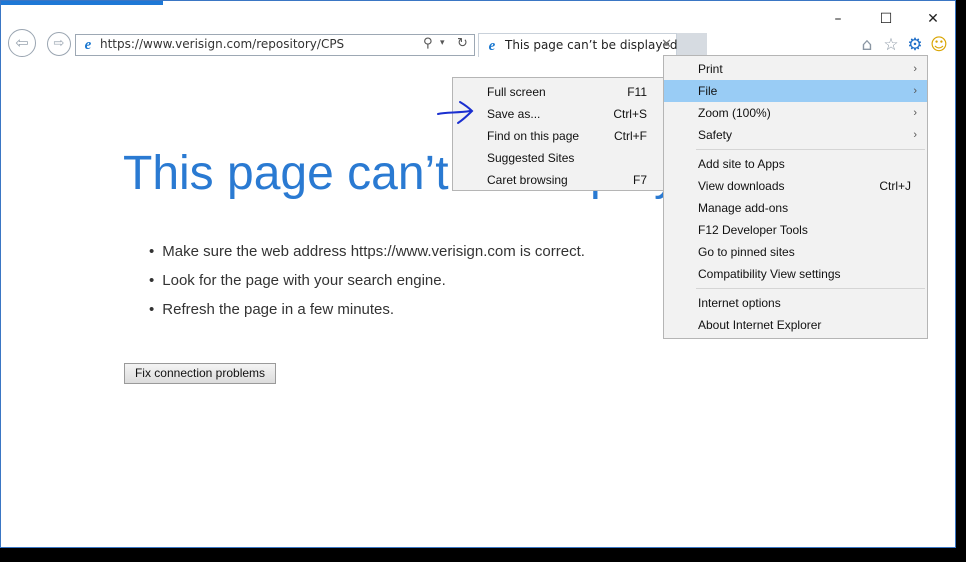 The height and width of the screenshot is (562, 966). Describe the element at coordinates (630, 136) in the screenshot. I see `shortcut-label: Ctrl+F` at that location.